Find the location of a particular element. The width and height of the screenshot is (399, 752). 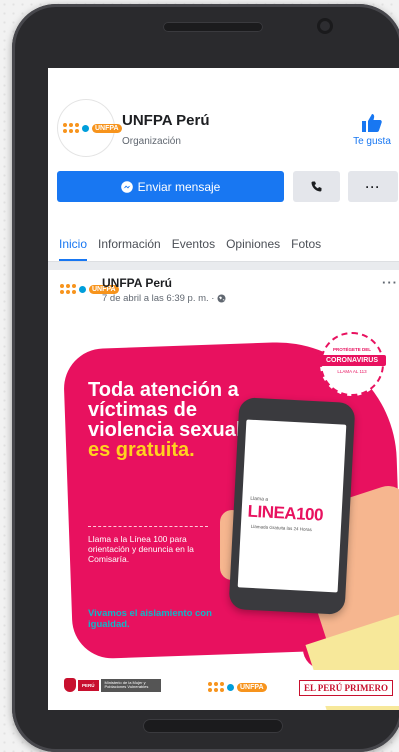

badge-top-text: PROTÉGETE DEL is located at coordinates (351, 349).